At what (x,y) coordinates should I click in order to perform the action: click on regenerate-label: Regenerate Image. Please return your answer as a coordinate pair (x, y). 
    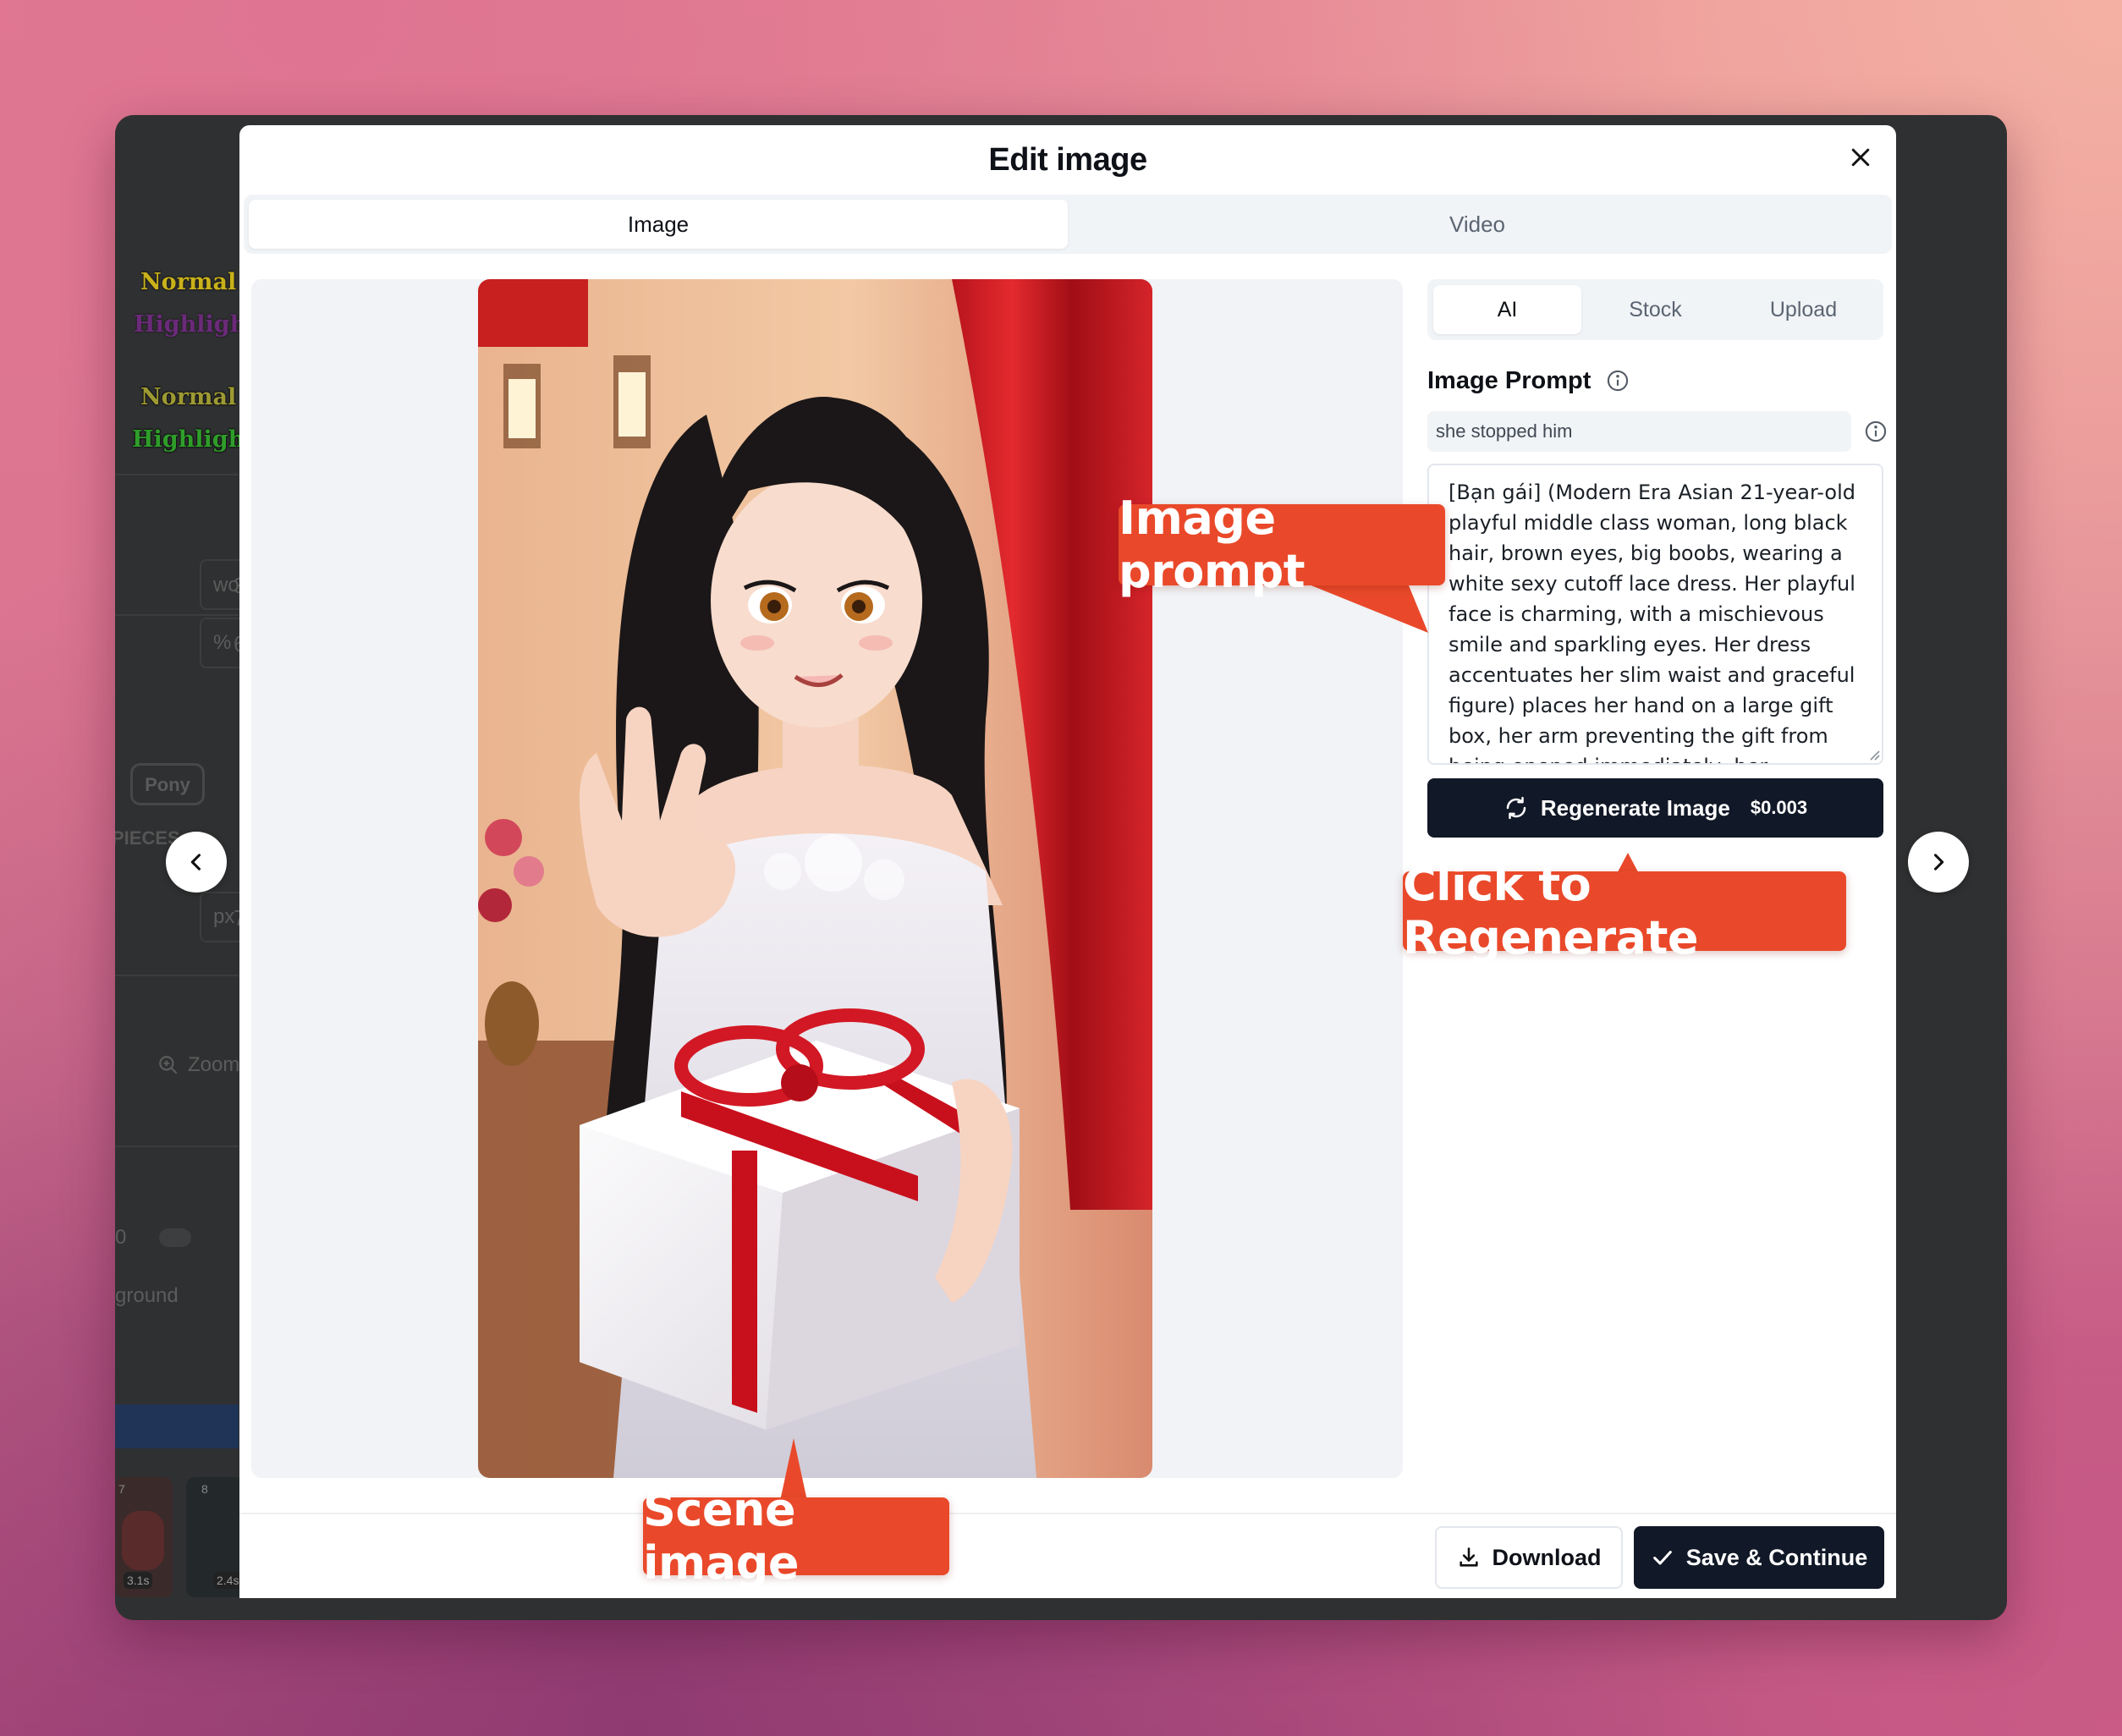
    Looking at the image, I should click on (1635, 807).